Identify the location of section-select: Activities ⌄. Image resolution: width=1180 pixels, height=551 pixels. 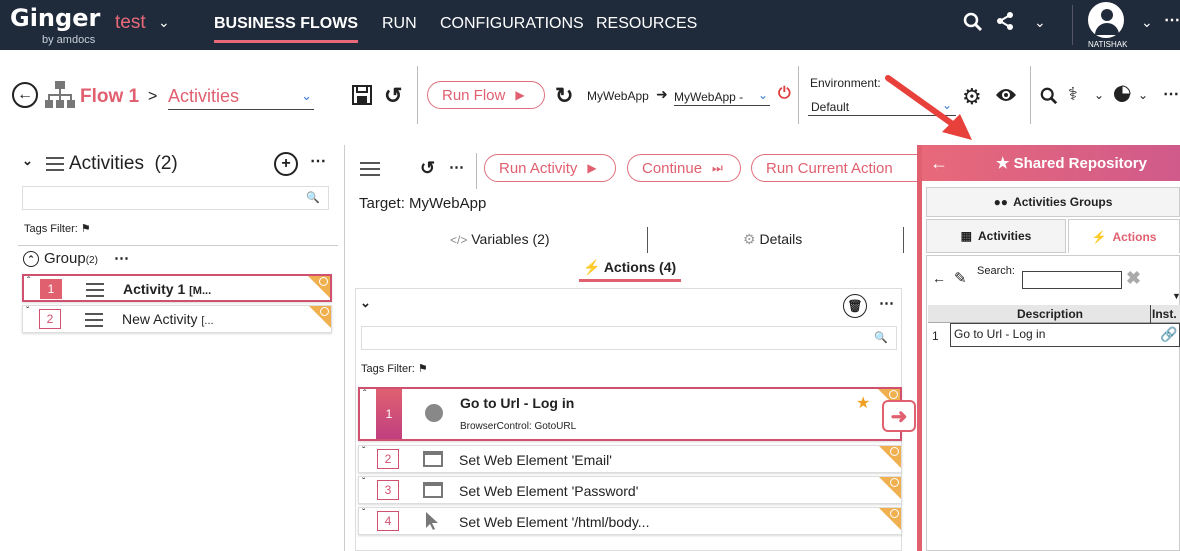
(241, 98).